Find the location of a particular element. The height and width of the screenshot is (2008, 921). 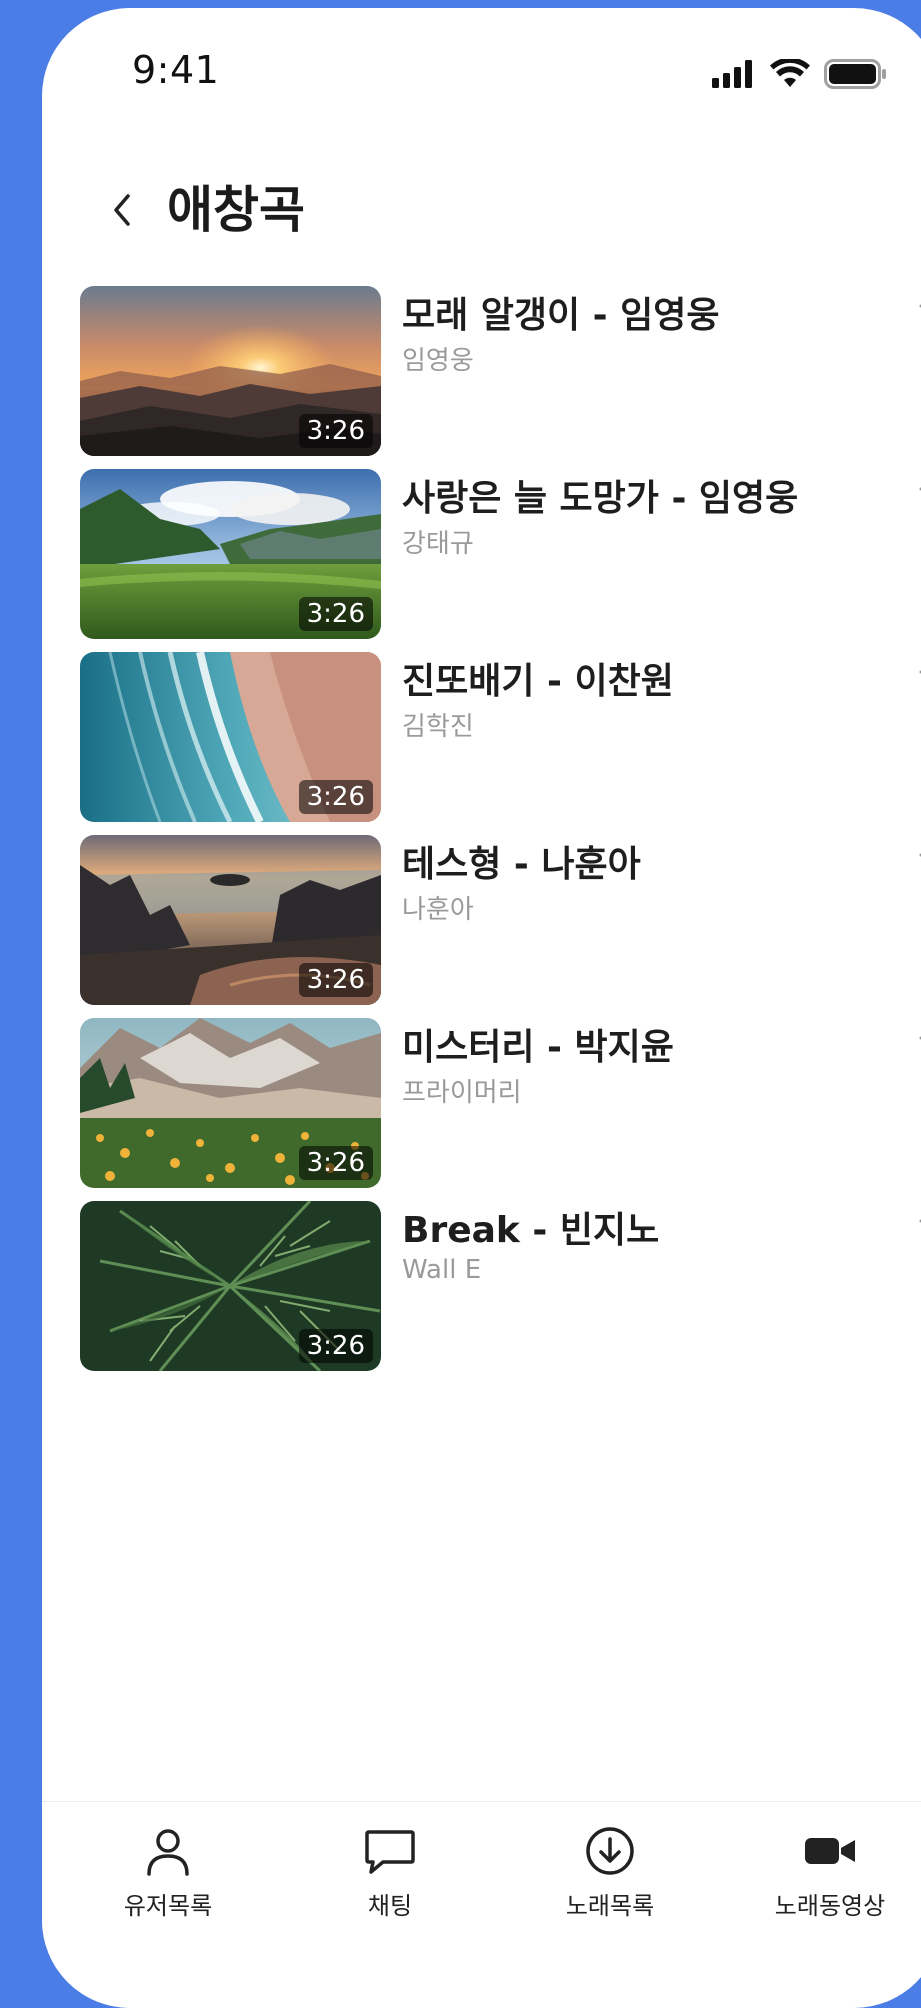

user-icon is located at coordinates (168, 1852).